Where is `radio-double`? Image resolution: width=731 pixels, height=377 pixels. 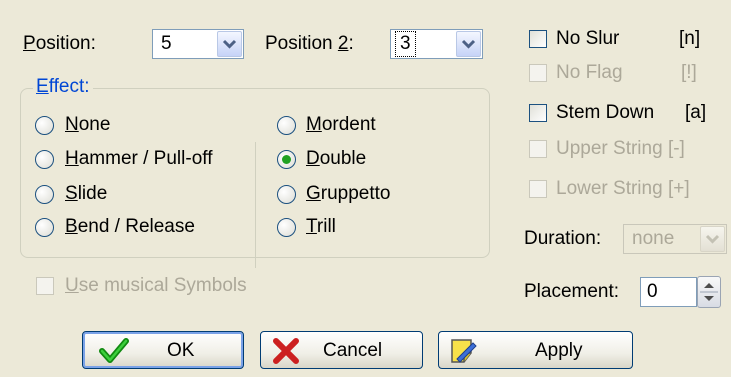 radio-double is located at coordinates (286, 159).